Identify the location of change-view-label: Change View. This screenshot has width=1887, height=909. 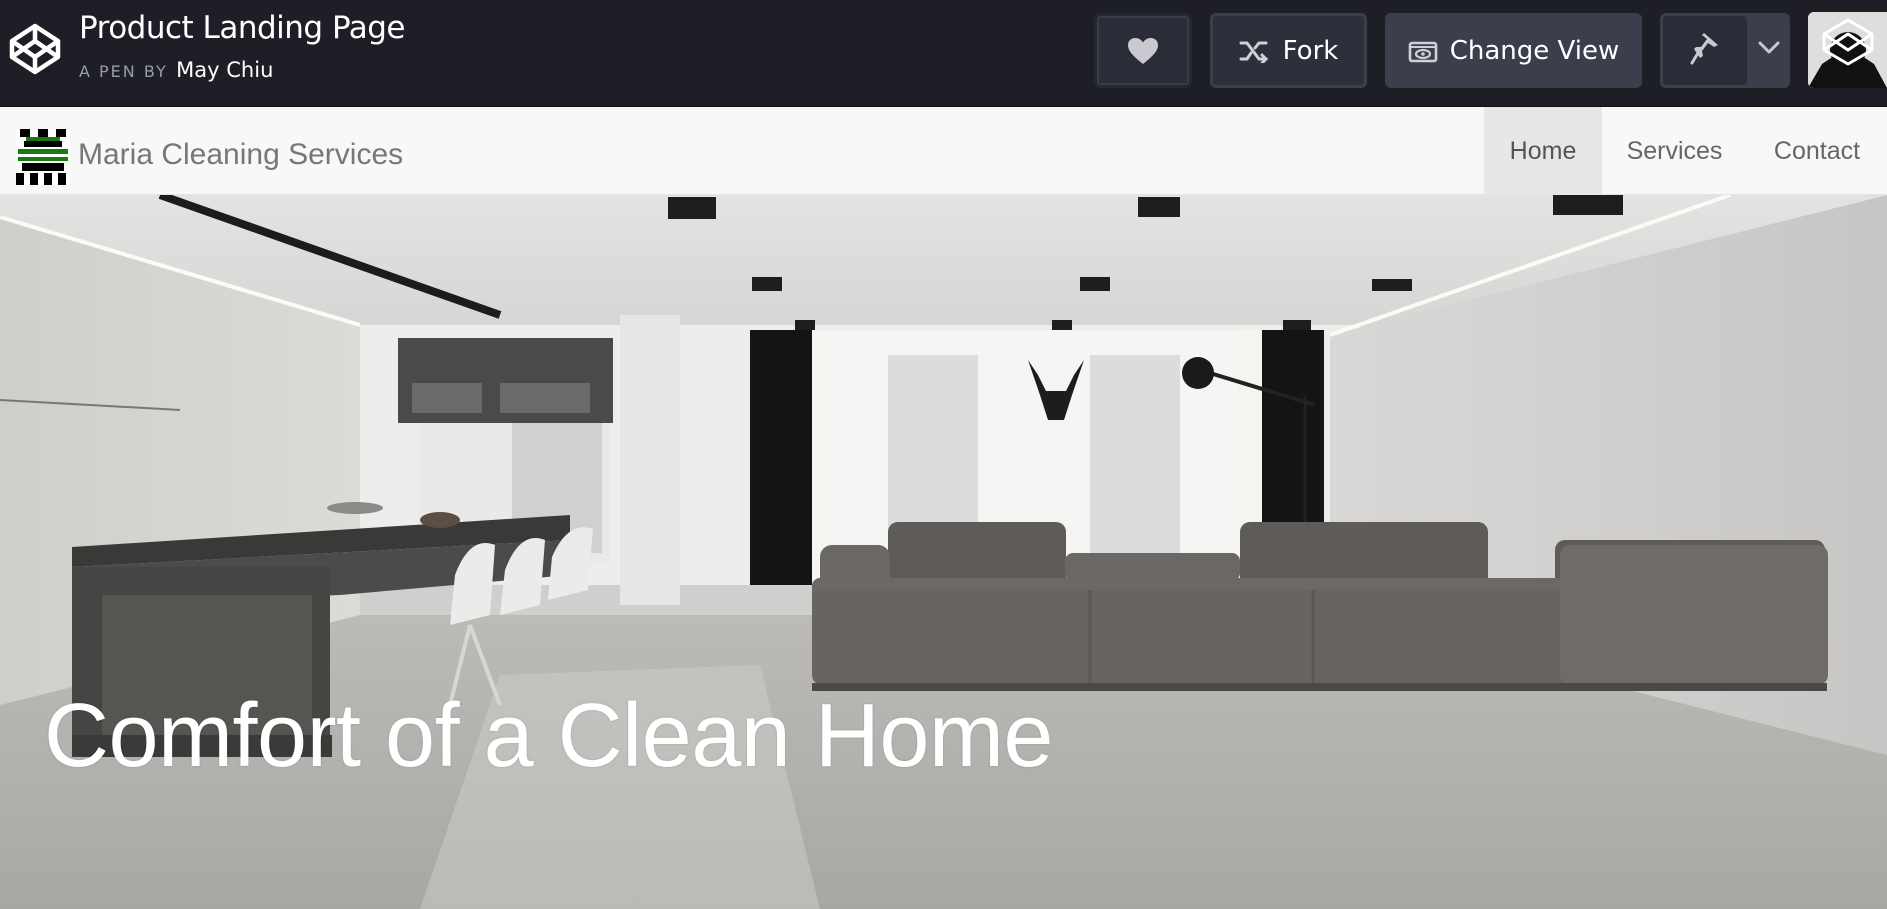
(1534, 50).